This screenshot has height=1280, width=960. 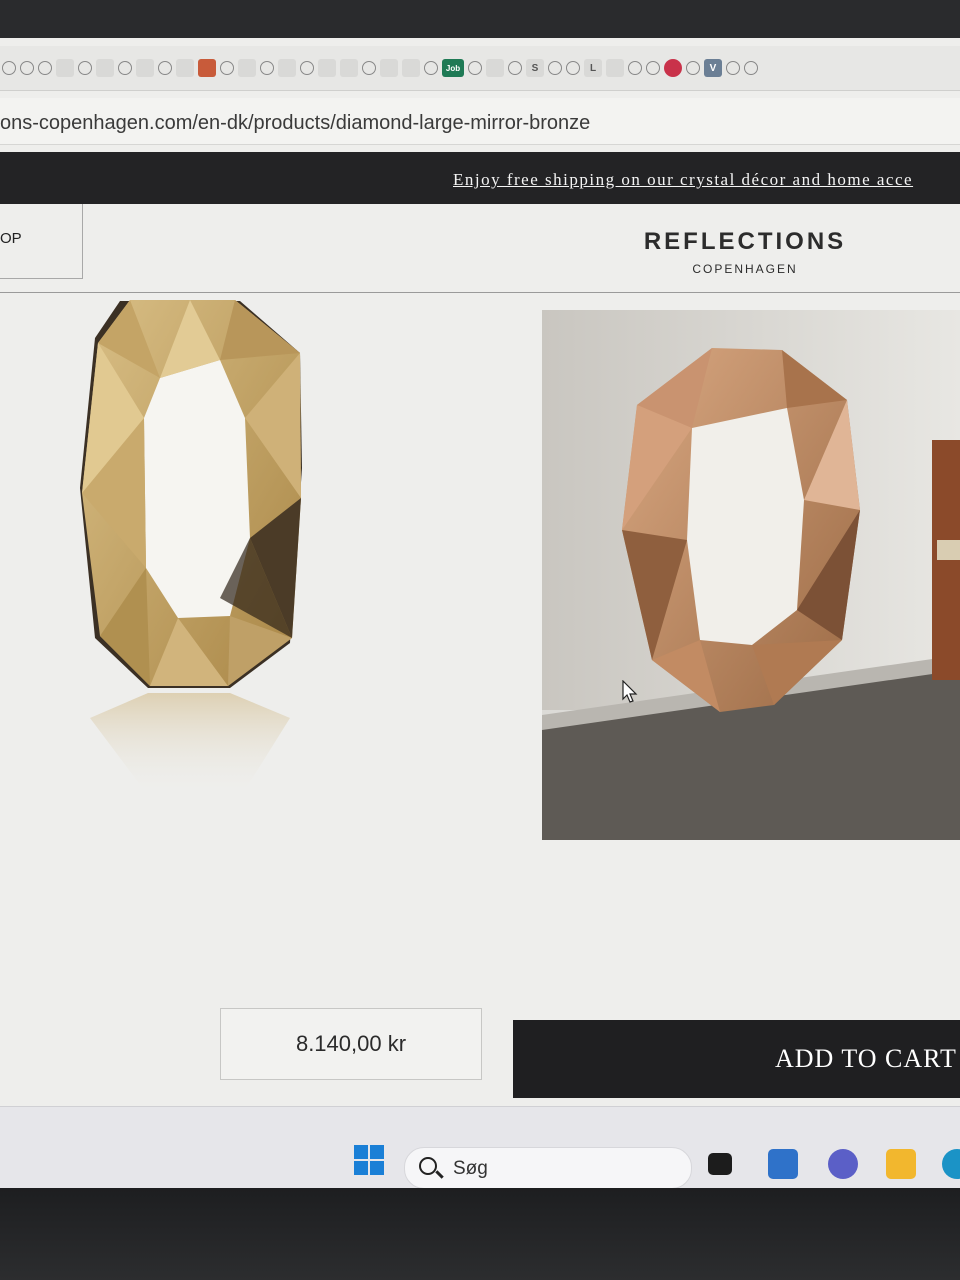 What do you see at coordinates (535, 68) in the screenshot?
I see `s-icon: S` at bounding box center [535, 68].